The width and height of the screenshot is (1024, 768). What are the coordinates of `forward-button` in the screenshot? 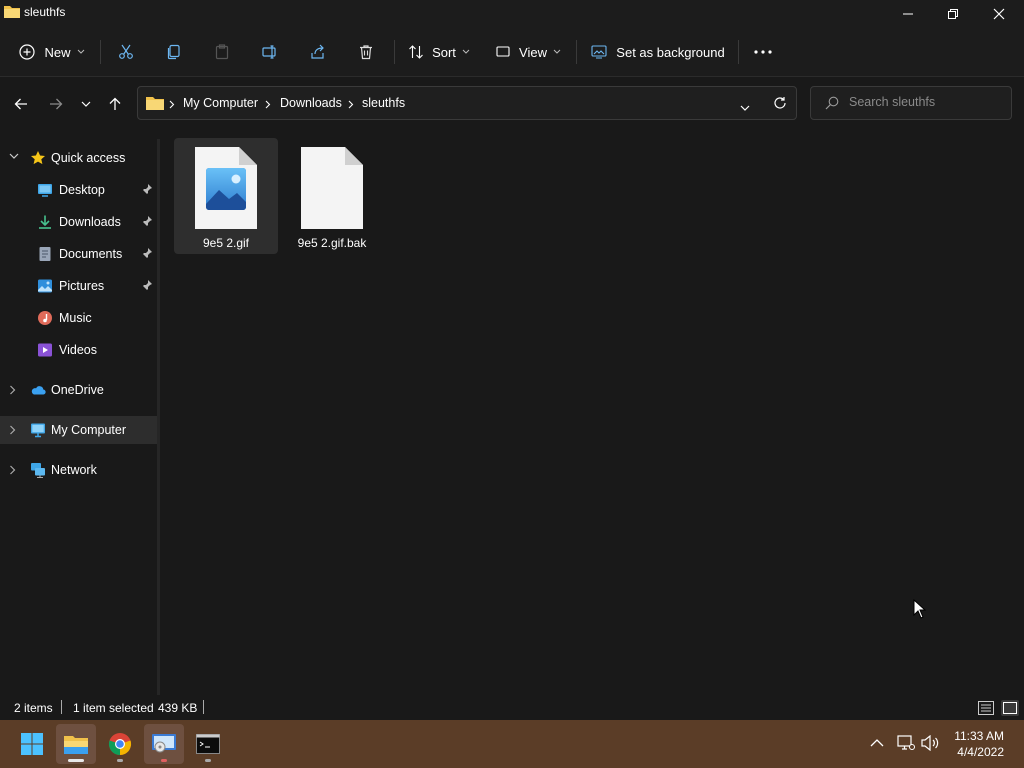 It's located at (56, 104).